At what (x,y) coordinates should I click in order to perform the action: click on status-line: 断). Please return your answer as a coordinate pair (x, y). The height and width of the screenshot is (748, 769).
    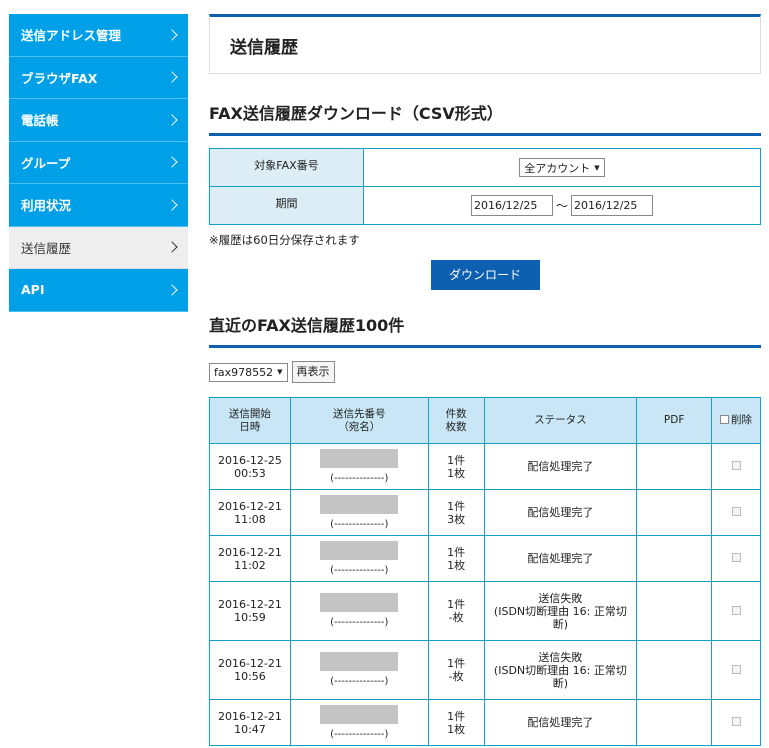
    Looking at the image, I should click on (560, 624).